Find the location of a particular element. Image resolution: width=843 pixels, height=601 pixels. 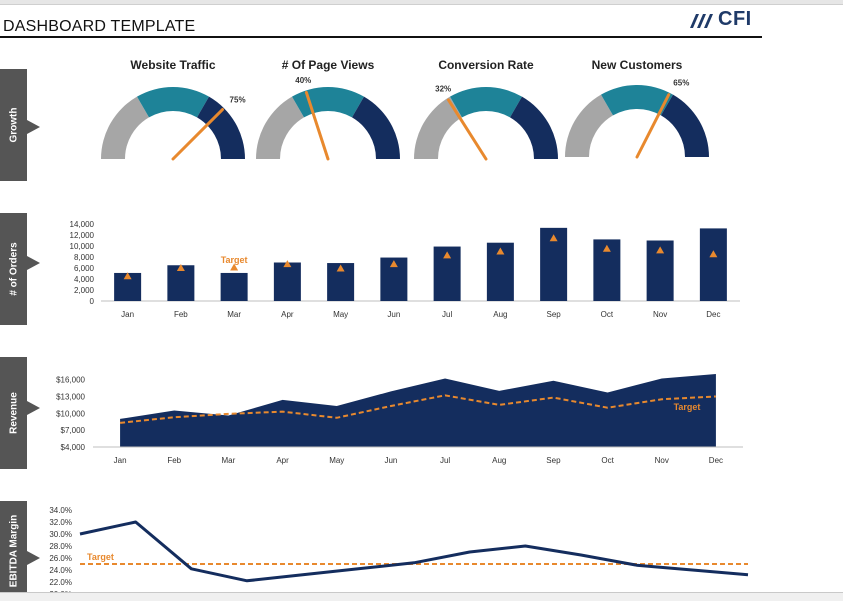

orders-x-tick-label: Feb is located at coordinates (181, 314).